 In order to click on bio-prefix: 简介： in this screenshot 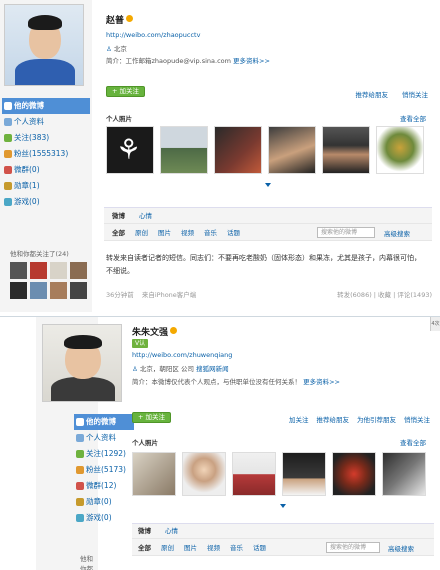, I will do `click(142, 382)`.